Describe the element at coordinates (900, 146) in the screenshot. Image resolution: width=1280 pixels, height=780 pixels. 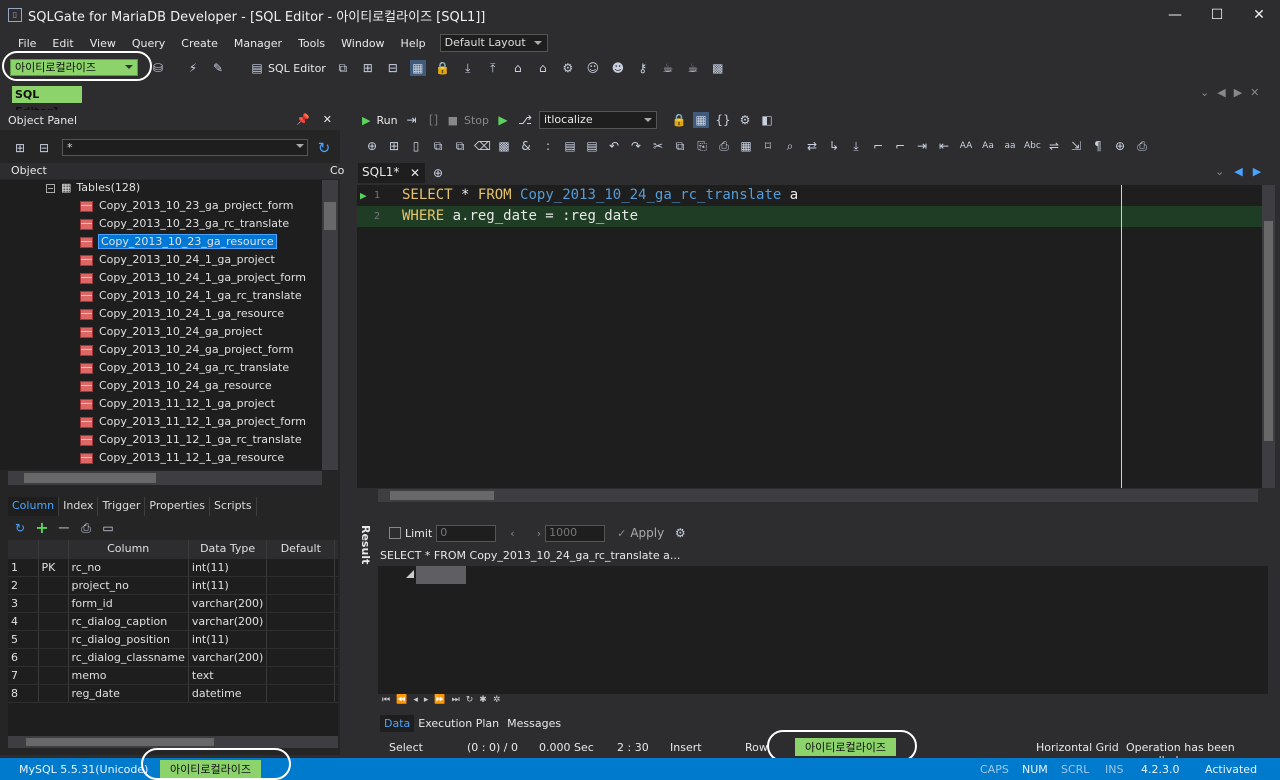
I see `uncomment-icon: ⌐` at that location.